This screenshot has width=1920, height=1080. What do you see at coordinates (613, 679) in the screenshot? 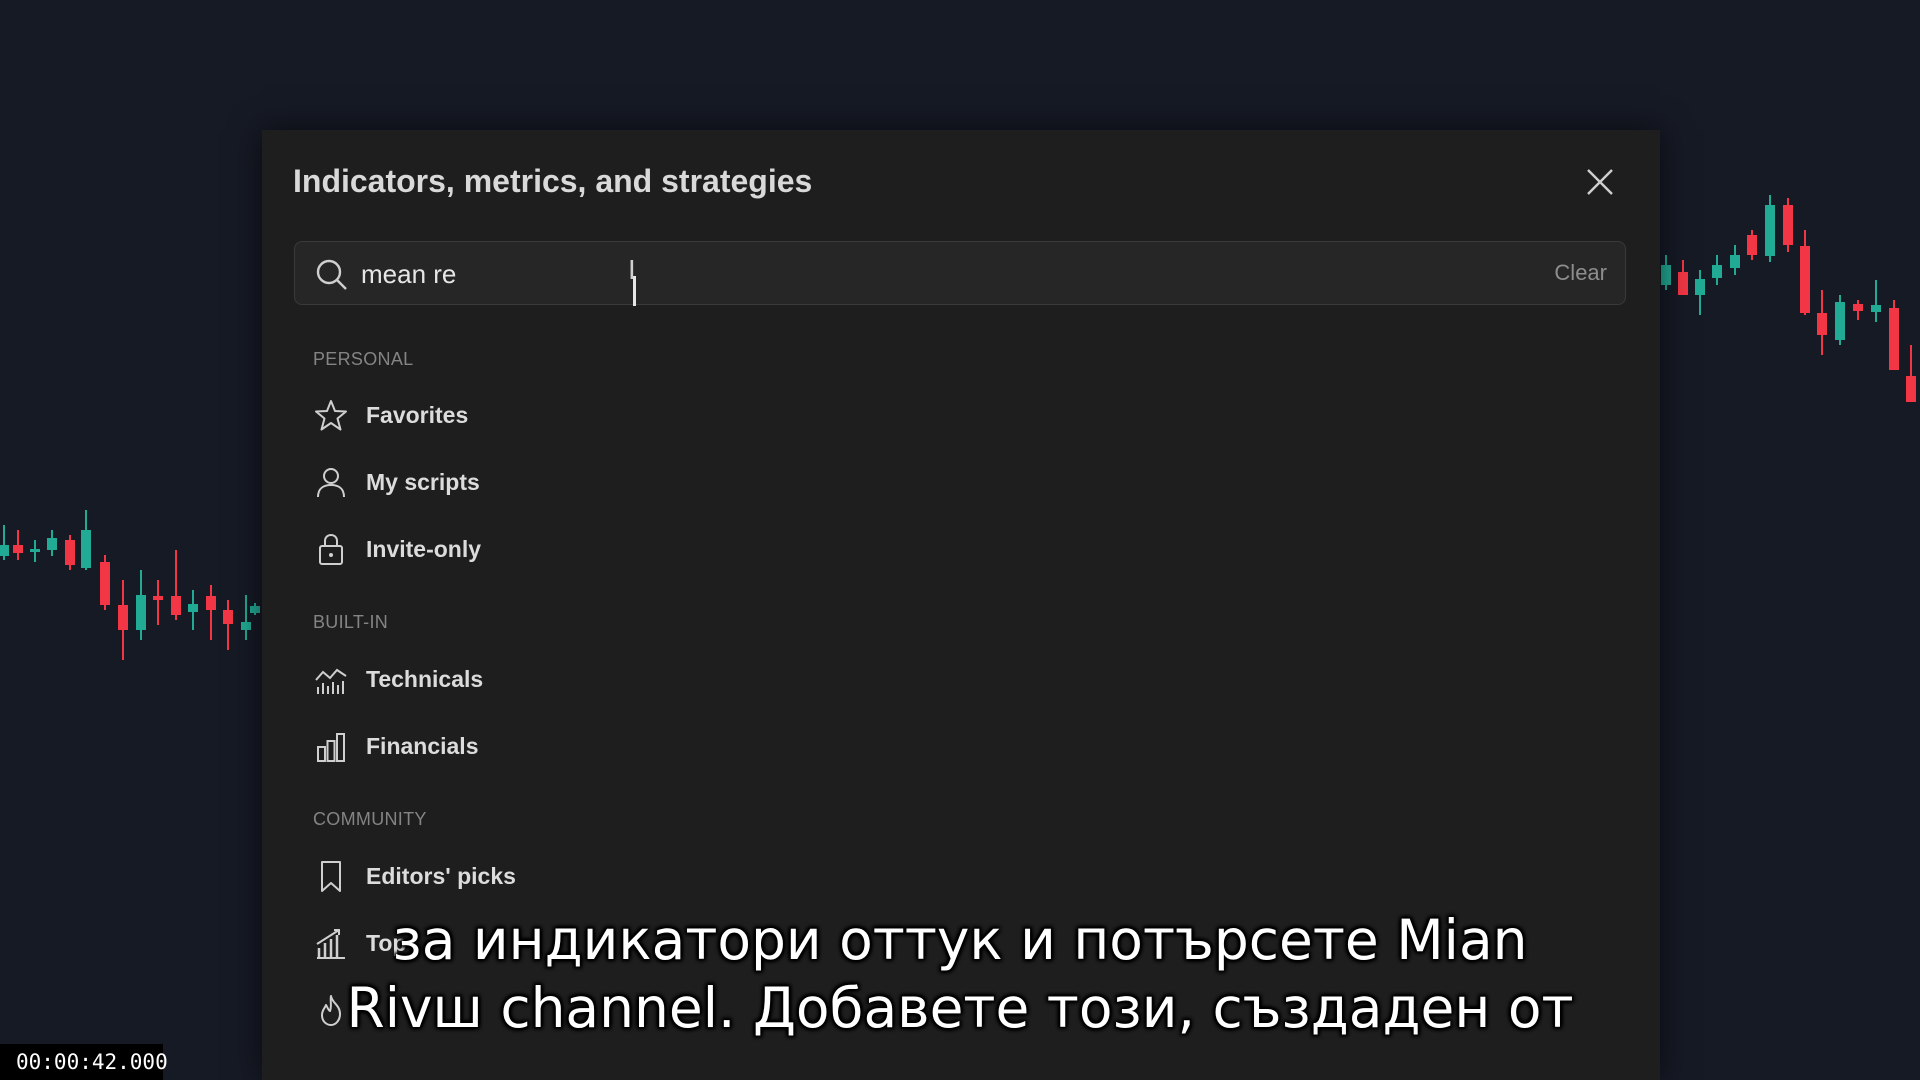
I see `menu-item-technicals: Technicals` at bounding box center [613, 679].